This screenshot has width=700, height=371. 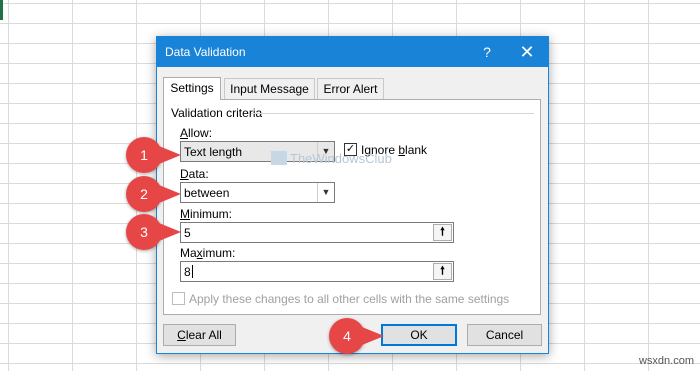 What do you see at coordinates (213, 152) in the screenshot?
I see `allow-value: Text length` at bounding box center [213, 152].